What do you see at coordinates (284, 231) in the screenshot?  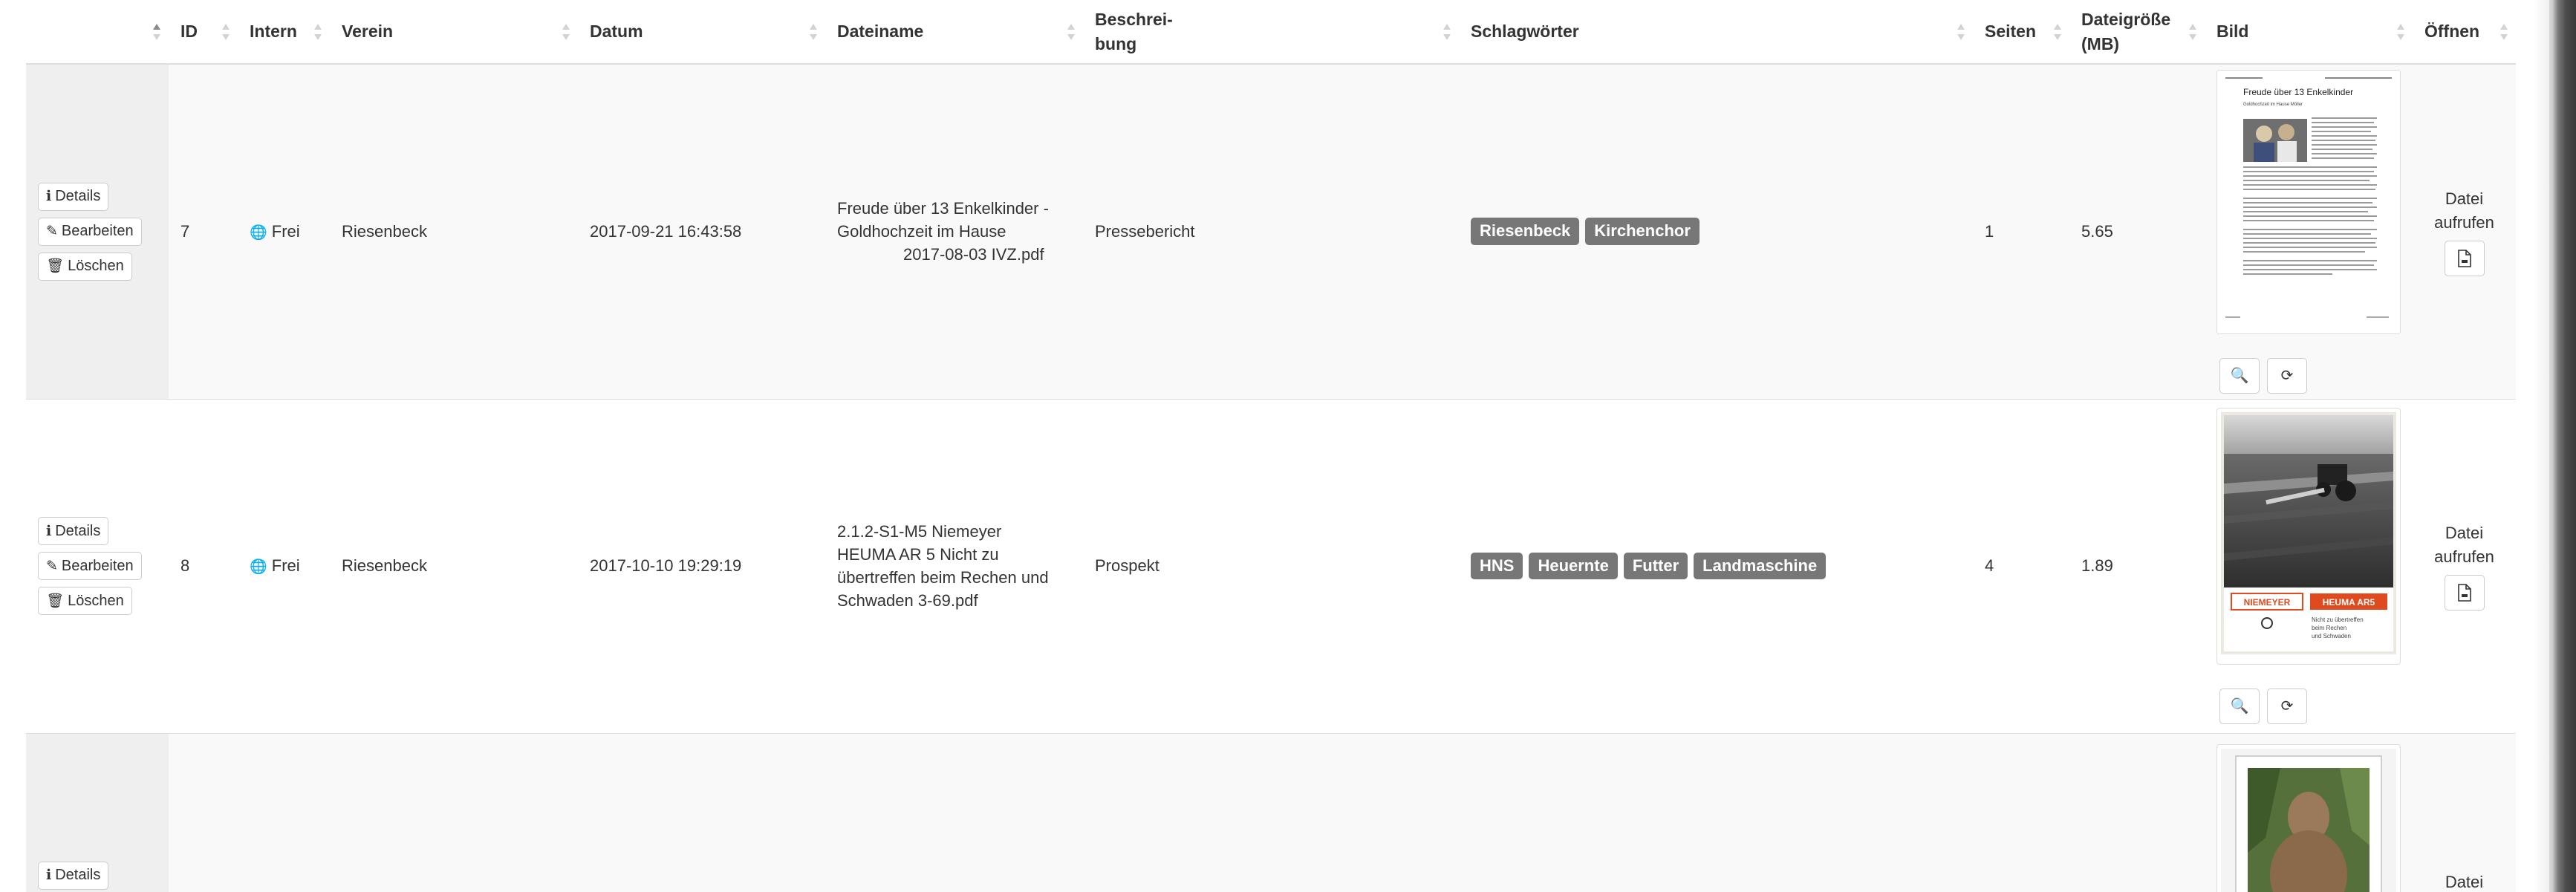 I see `cell-intern: 🌐 Frei` at bounding box center [284, 231].